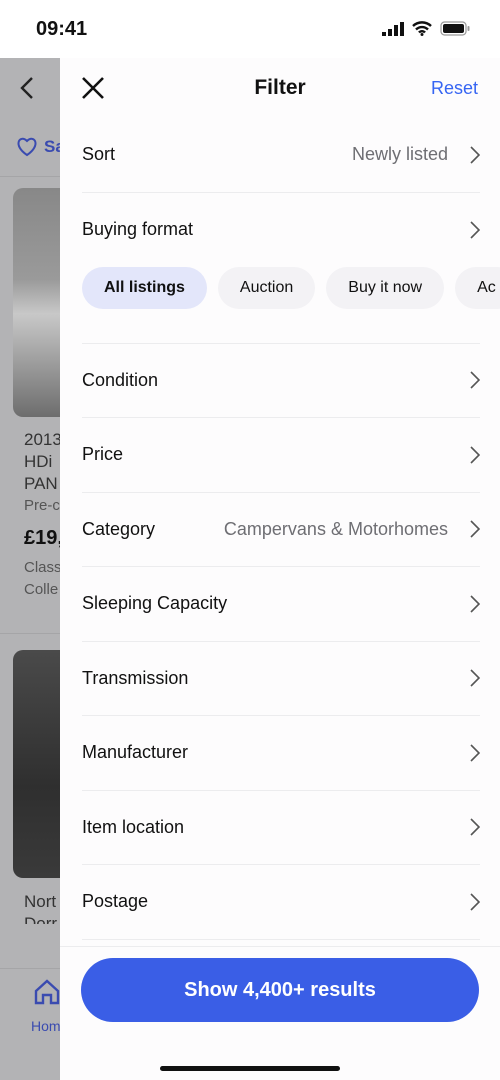  I want to click on show-results-button: Show 4,400+ results, so click(280, 990).